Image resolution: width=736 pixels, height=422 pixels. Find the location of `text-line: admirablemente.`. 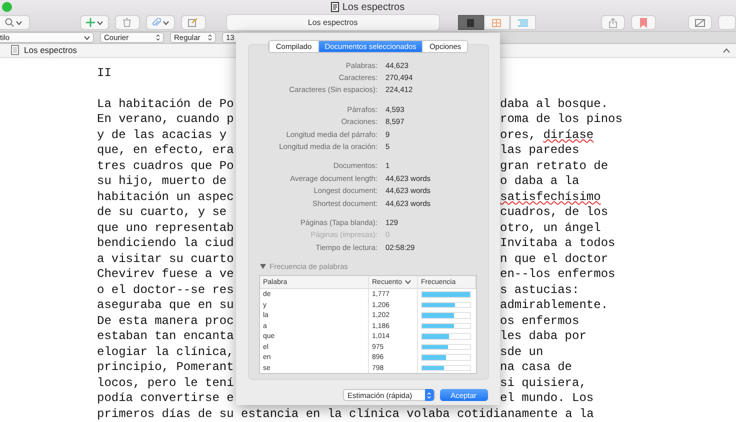

text-line: admirablemente. is located at coordinates (554, 306).